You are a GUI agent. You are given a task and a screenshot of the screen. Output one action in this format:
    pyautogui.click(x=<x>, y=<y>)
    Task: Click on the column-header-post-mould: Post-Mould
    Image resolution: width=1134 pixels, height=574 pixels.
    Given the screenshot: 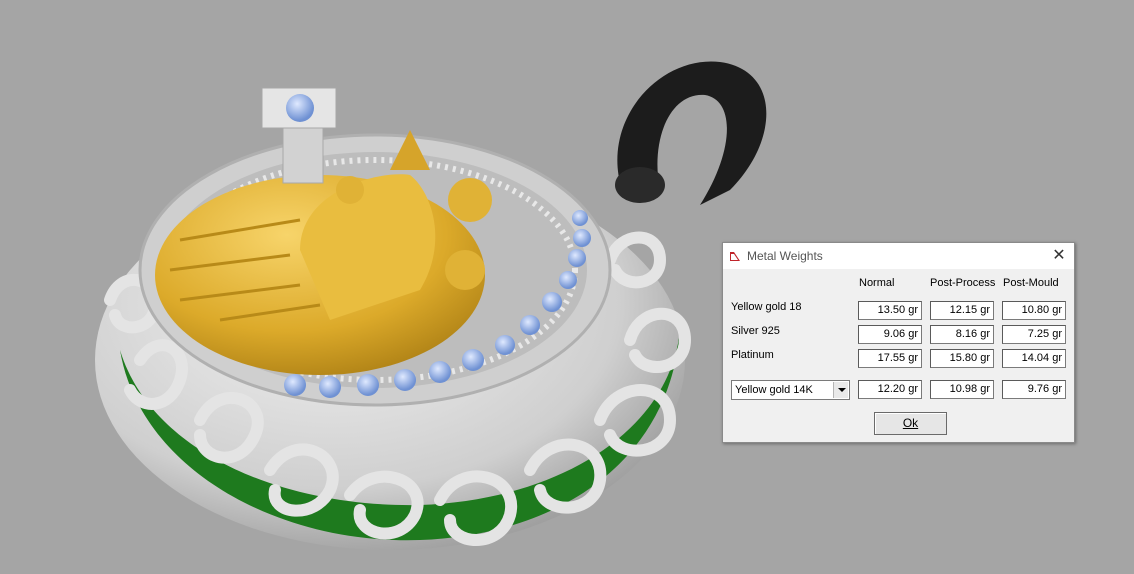 What is the action you would take?
    pyautogui.click(x=1031, y=283)
    